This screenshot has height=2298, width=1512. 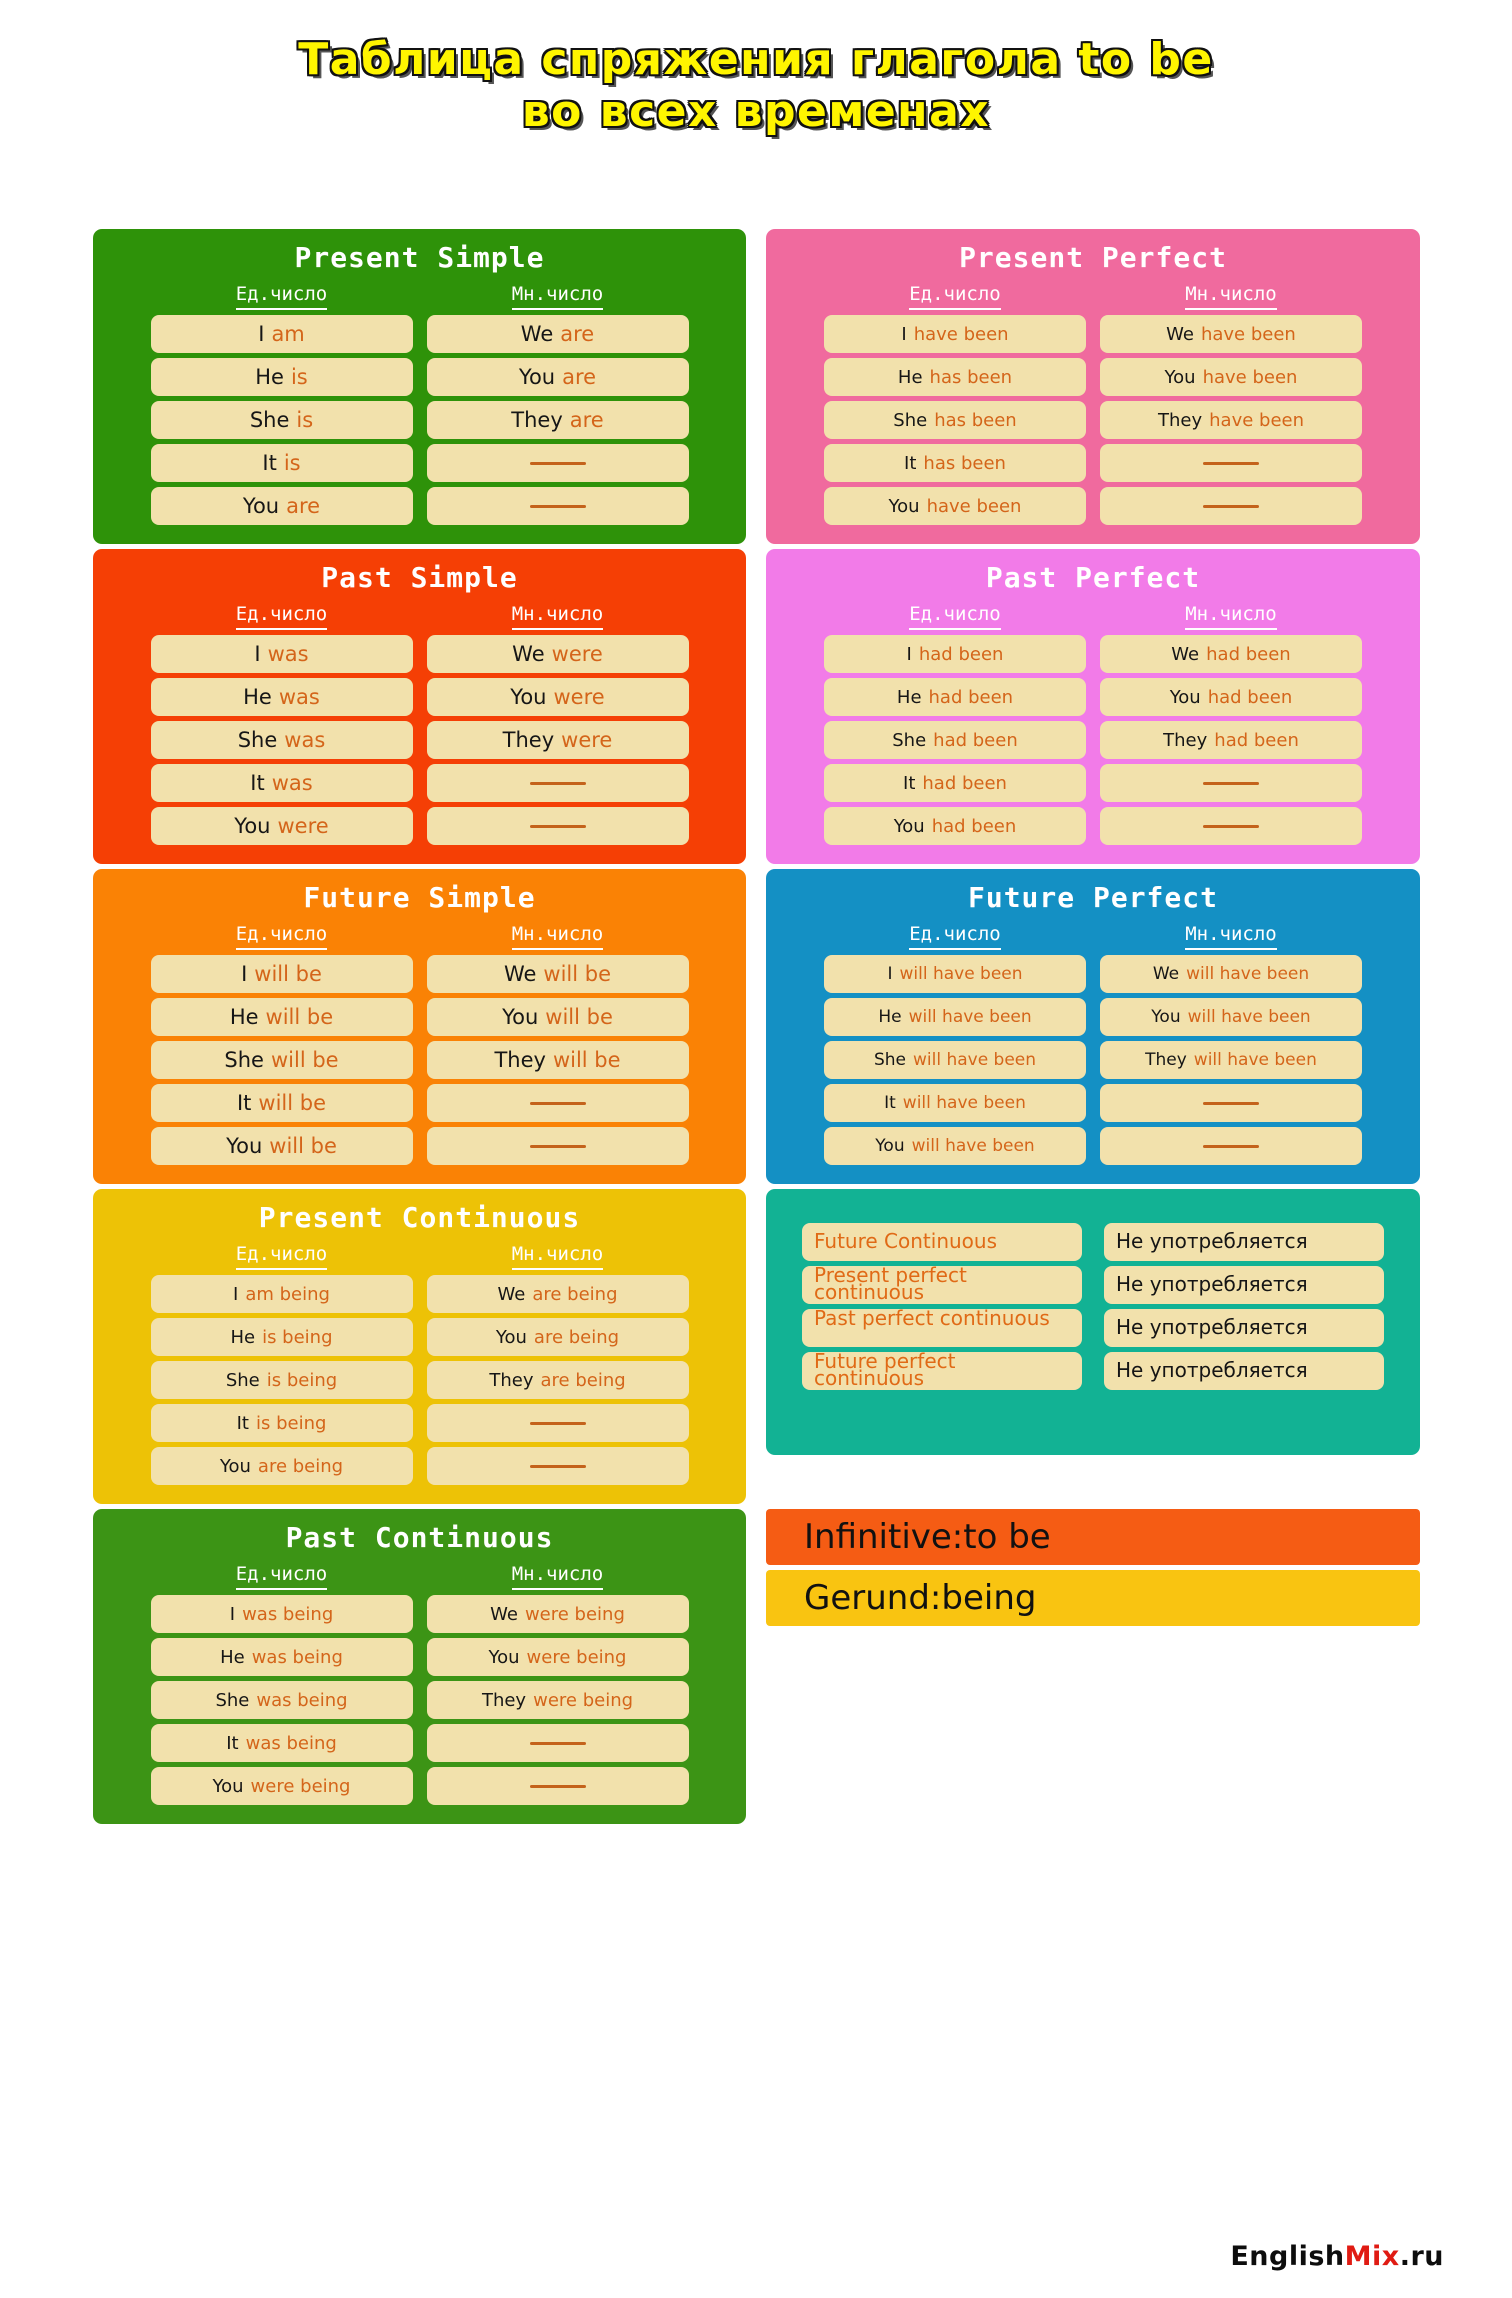 I want to click on logo-part-english: English, so click(x=1287, y=2256).